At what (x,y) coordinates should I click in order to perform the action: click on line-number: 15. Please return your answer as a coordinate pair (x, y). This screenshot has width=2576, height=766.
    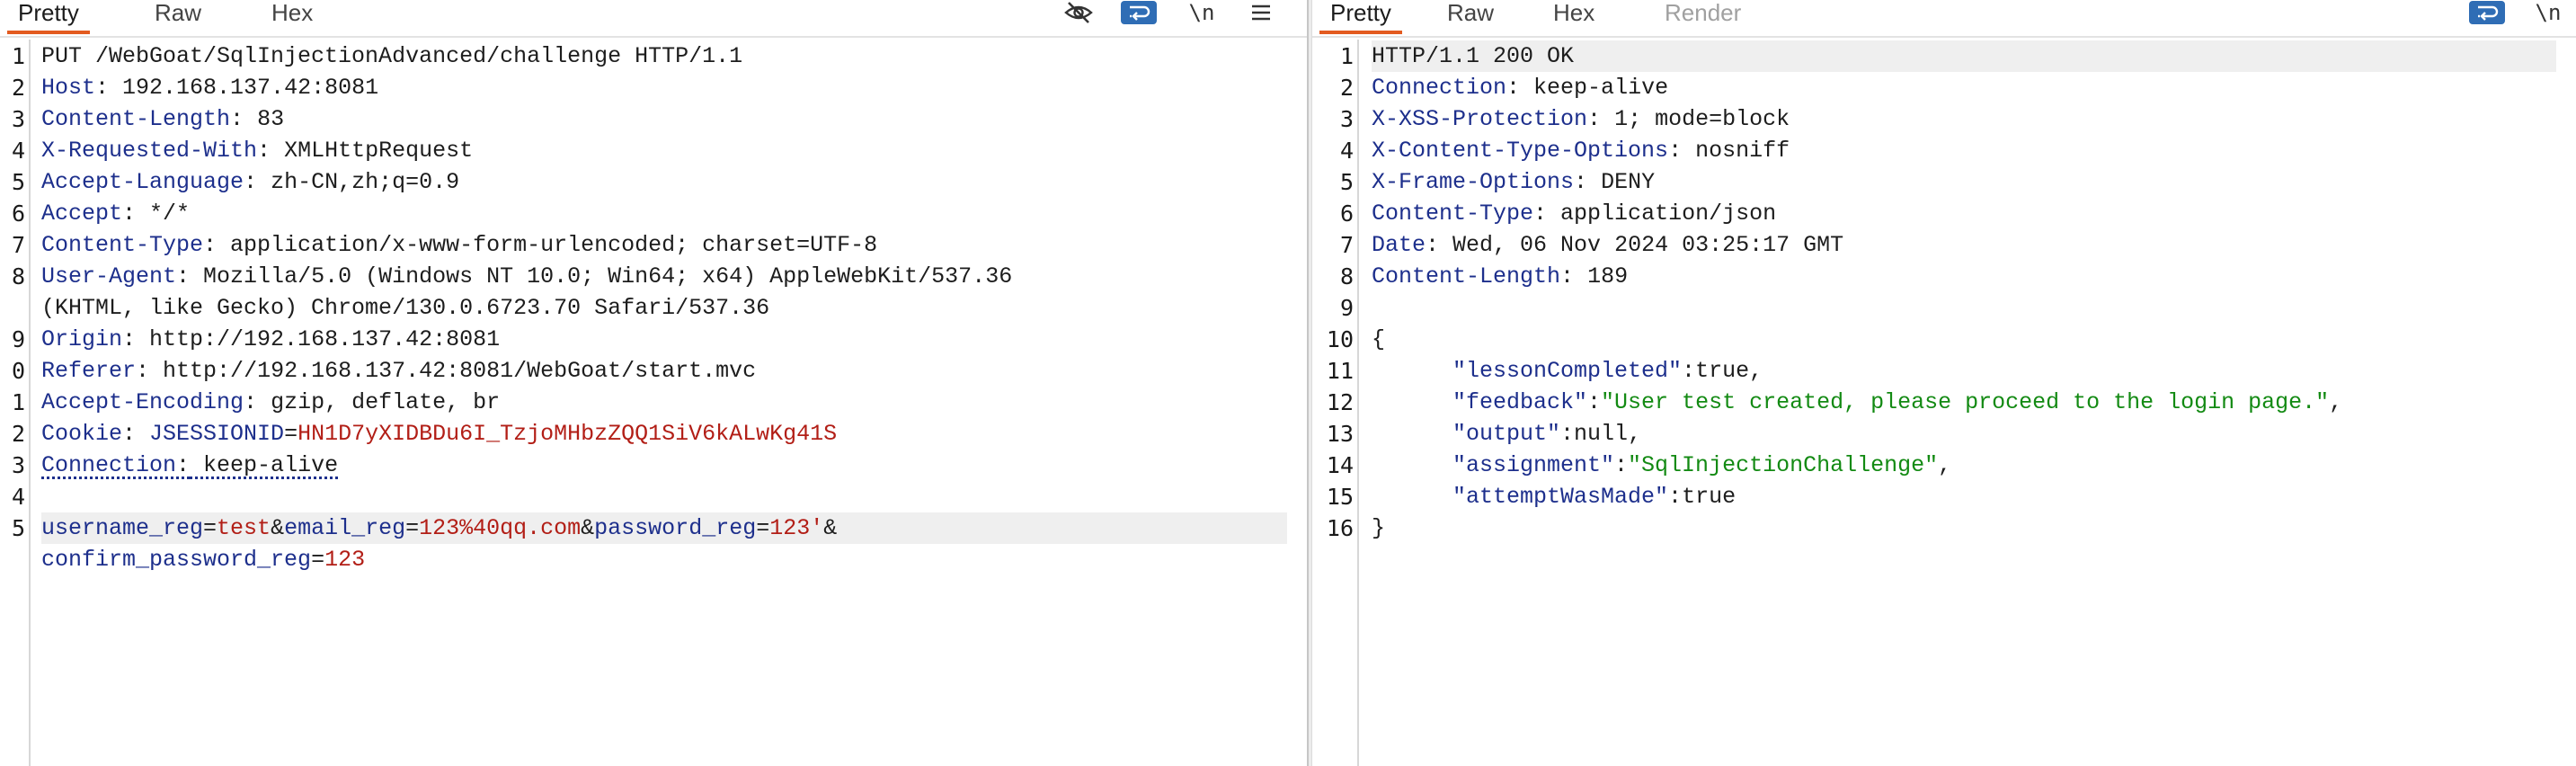
    Looking at the image, I should click on (1340, 497).